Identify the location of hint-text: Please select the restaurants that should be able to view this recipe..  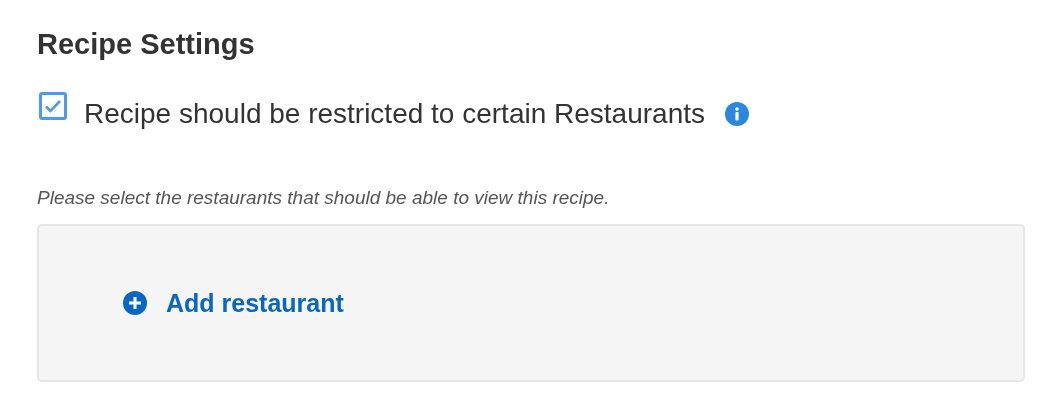
(324, 198).